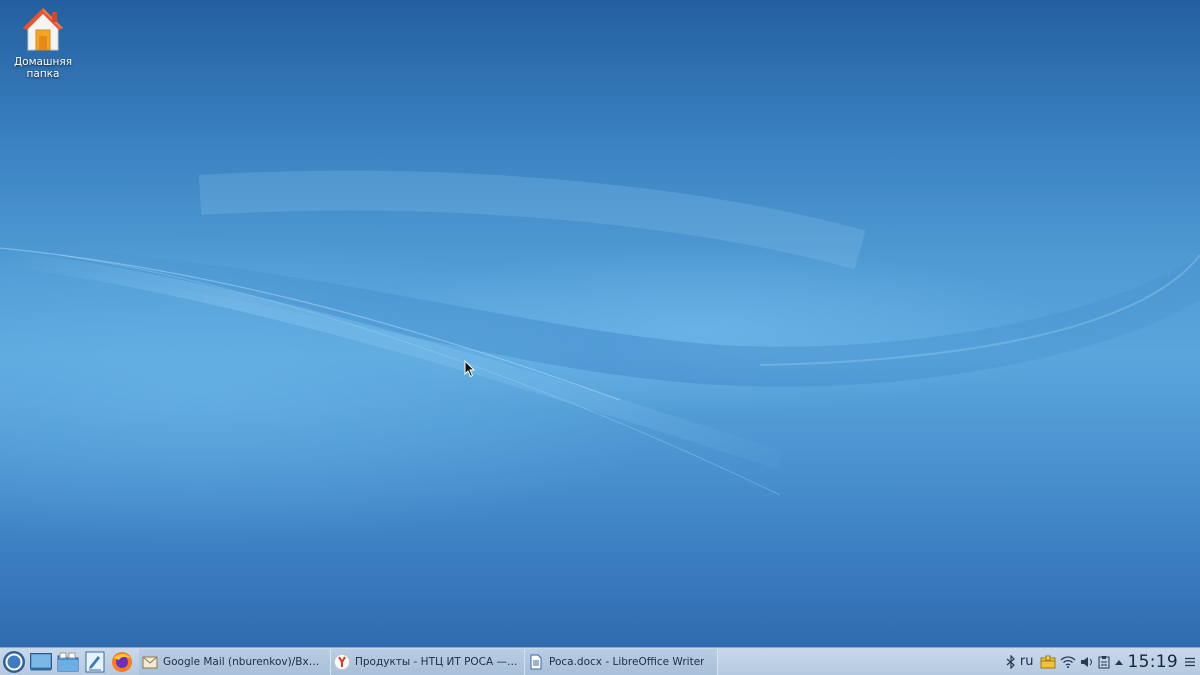 The width and height of the screenshot is (1200, 675). I want to click on clipboard-icon, so click(1103, 661).